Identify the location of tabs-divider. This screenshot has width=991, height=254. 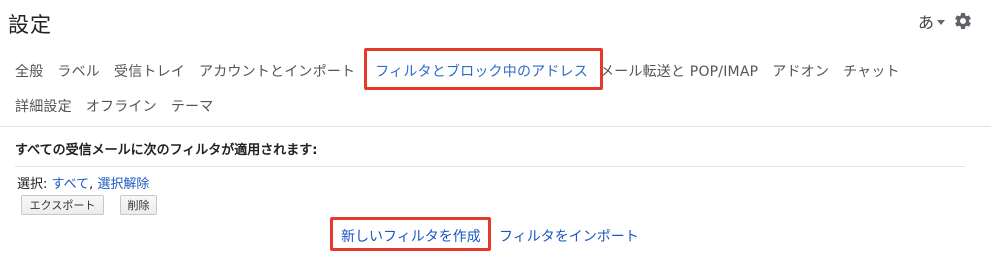
(495, 126).